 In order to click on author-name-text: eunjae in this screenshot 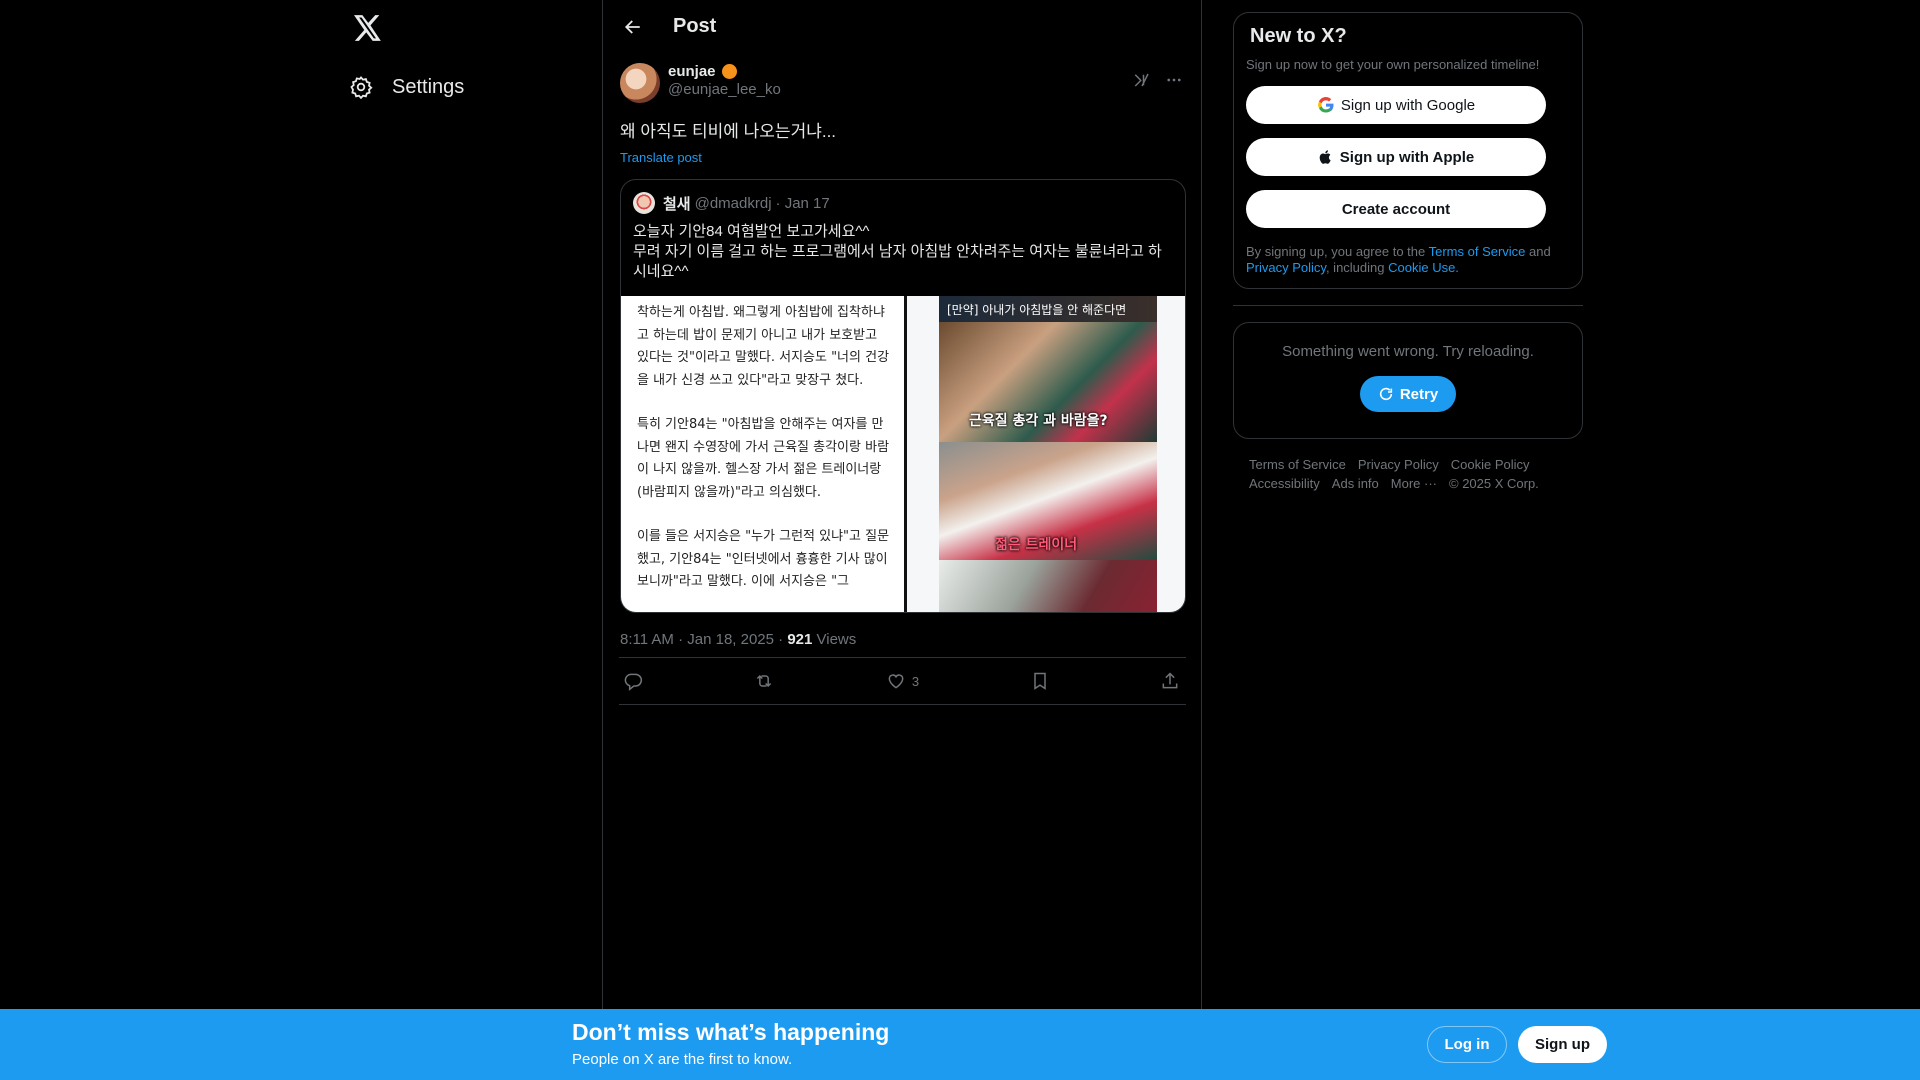, I will do `click(692, 71)`.